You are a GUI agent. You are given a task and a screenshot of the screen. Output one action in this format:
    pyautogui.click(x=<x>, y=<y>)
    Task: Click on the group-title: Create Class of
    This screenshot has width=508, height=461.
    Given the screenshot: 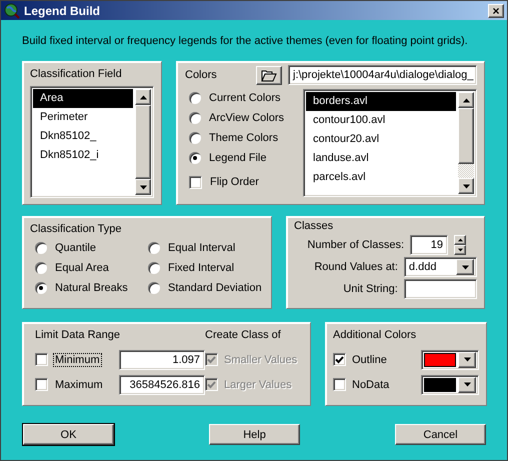 What is the action you would take?
    pyautogui.click(x=243, y=336)
    